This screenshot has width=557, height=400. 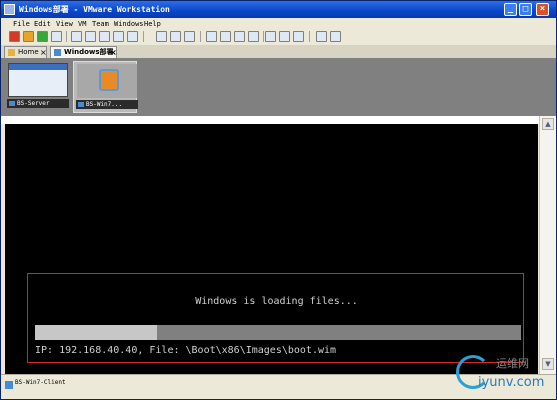 I want to click on menu-help: Help, so click(x=152, y=24).